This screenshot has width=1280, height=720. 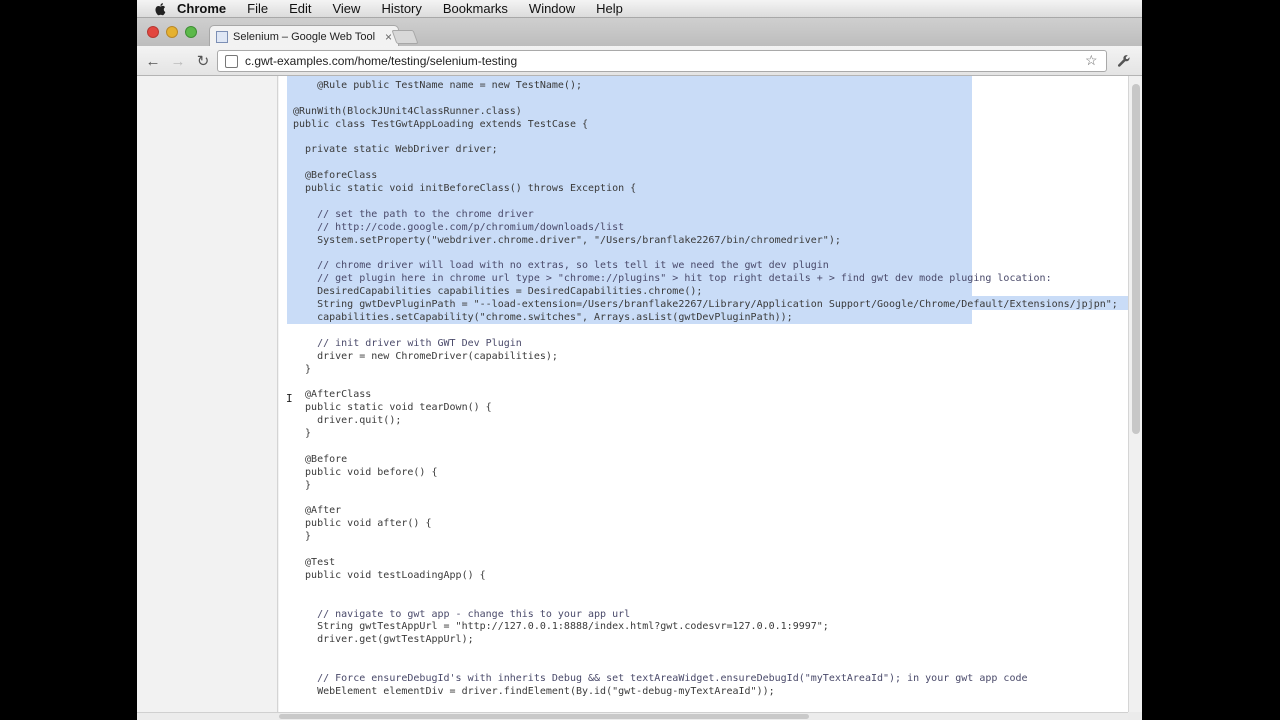 What do you see at coordinates (1136, 259) in the screenshot?
I see `vertical-scrollbar-thumb` at bounding box center [1136, 259].